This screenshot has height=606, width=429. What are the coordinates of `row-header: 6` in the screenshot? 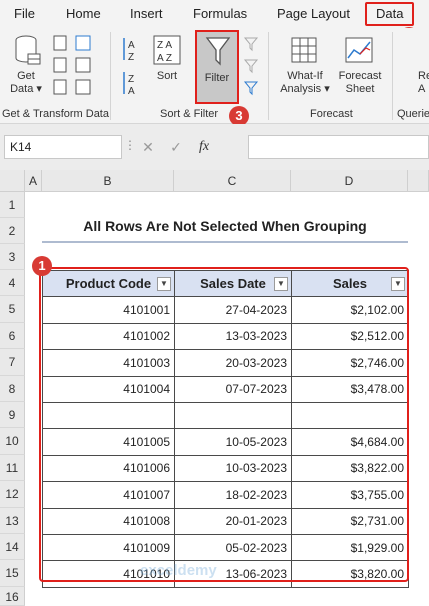 It's located at (12, 336).